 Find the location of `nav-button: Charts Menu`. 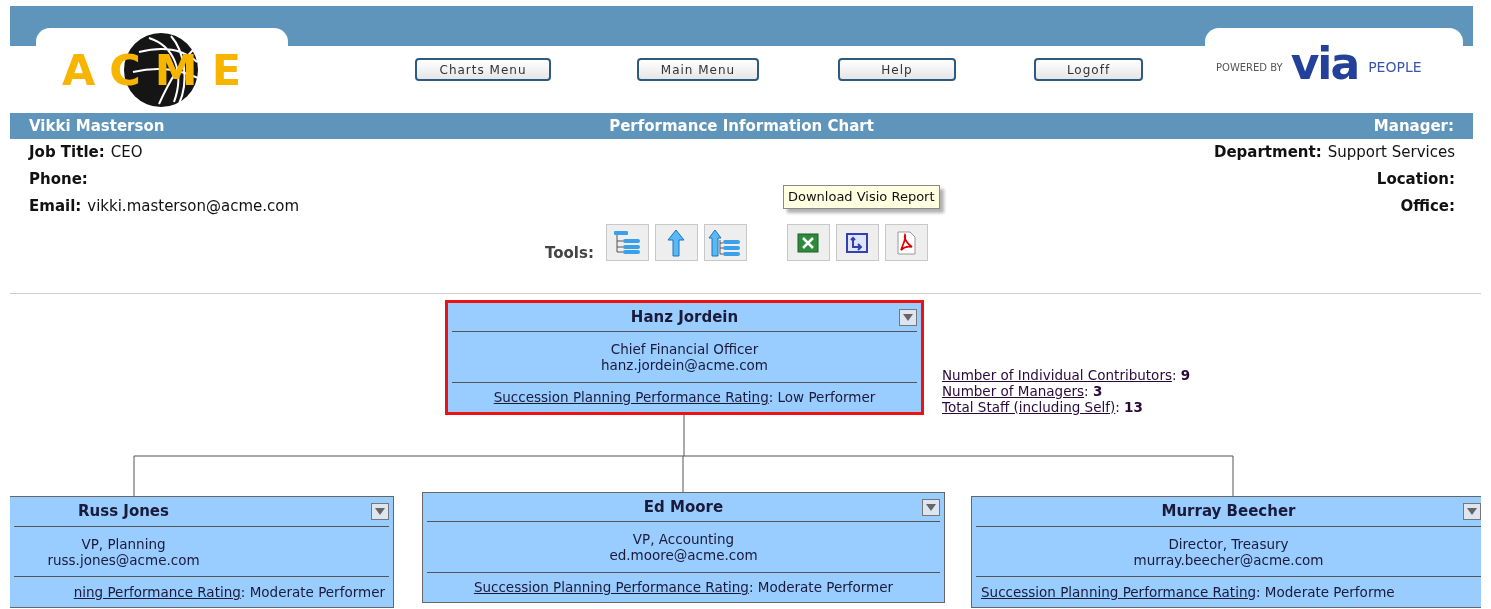

nav-button: Charts Menu is located at coordinates (483, 69).